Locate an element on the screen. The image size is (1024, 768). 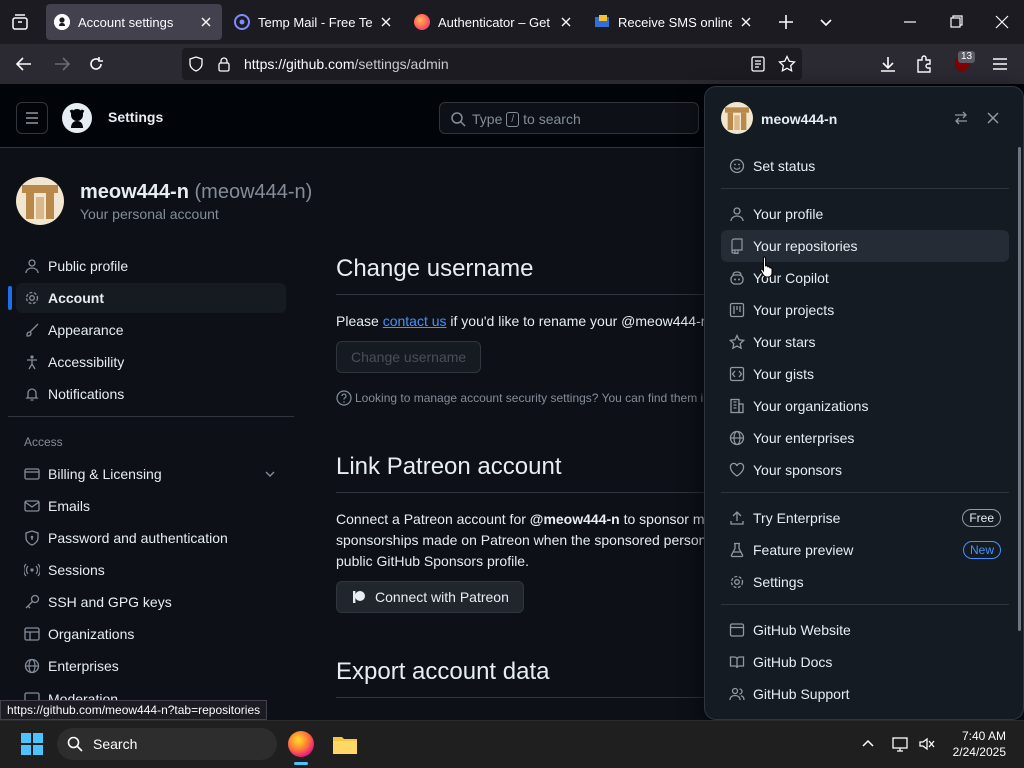
avatar is located at coordinates (40, 201).